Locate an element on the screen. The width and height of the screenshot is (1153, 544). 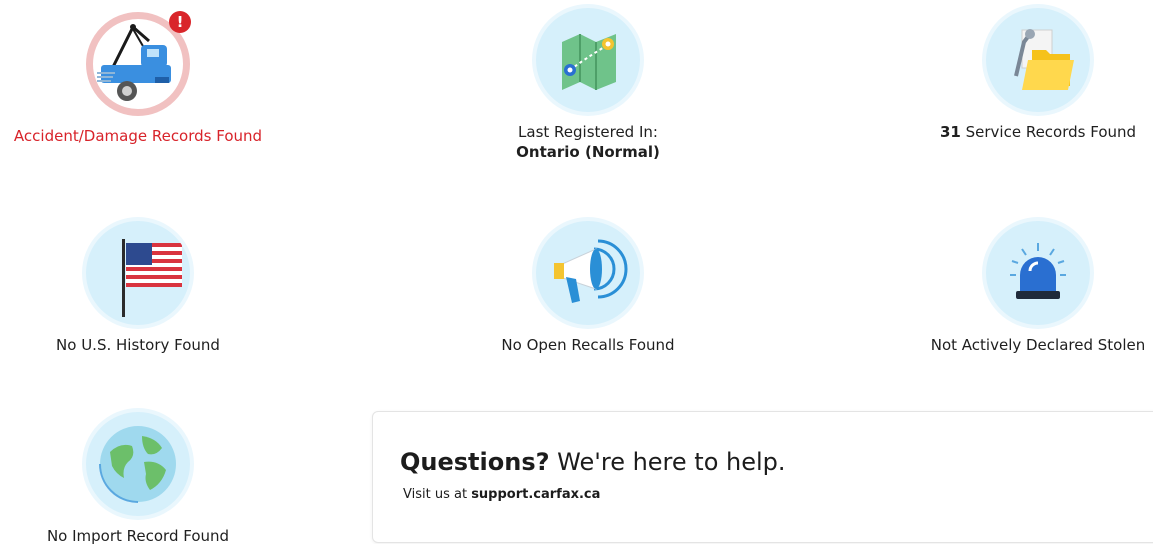
service-tile: 31 Service Records Found is located at coordinates (1020, 75).